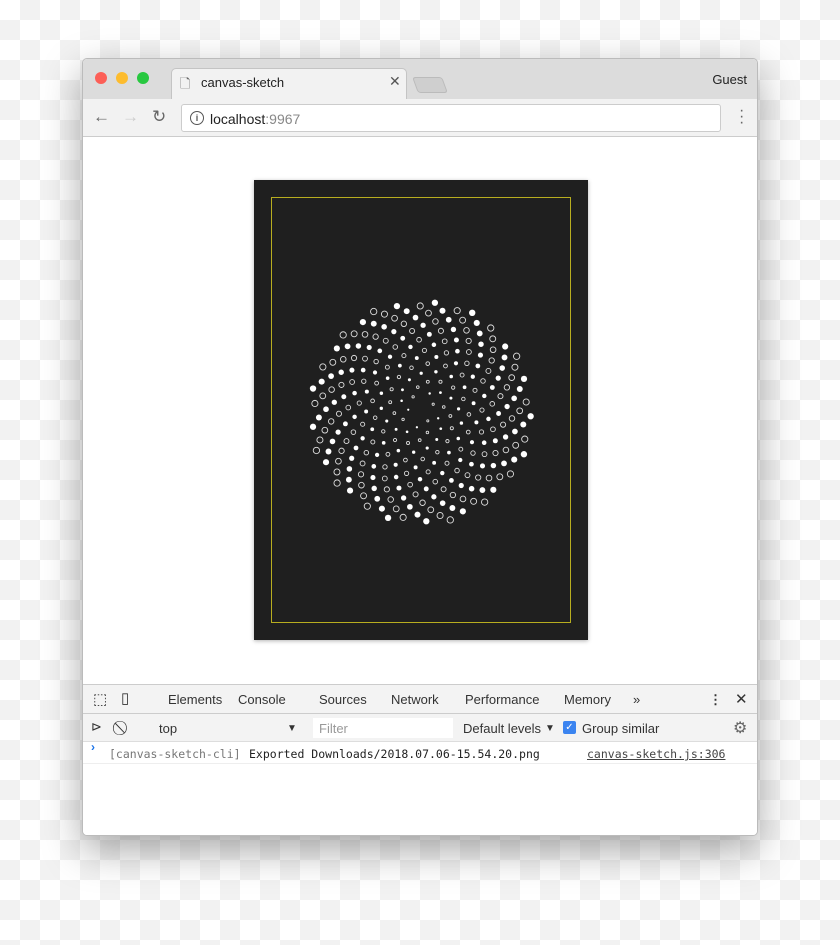  What do you see at coordinates (168, 728) in the screenshot?
I see `context-select: top` at bounding box center [168, 728].